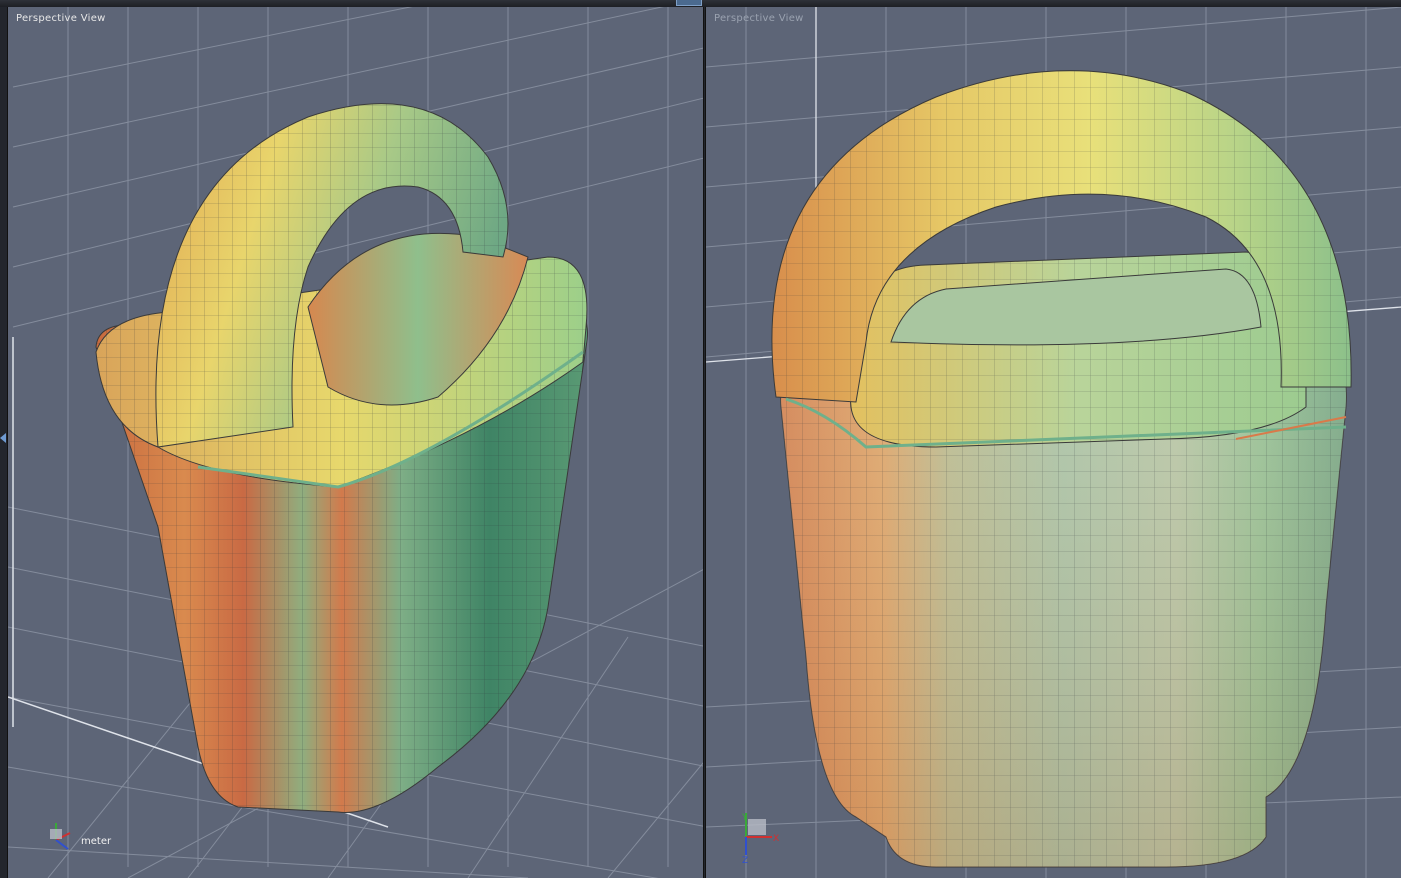  I want to click on panel-expand-arrow-icon, so click(3, 438).